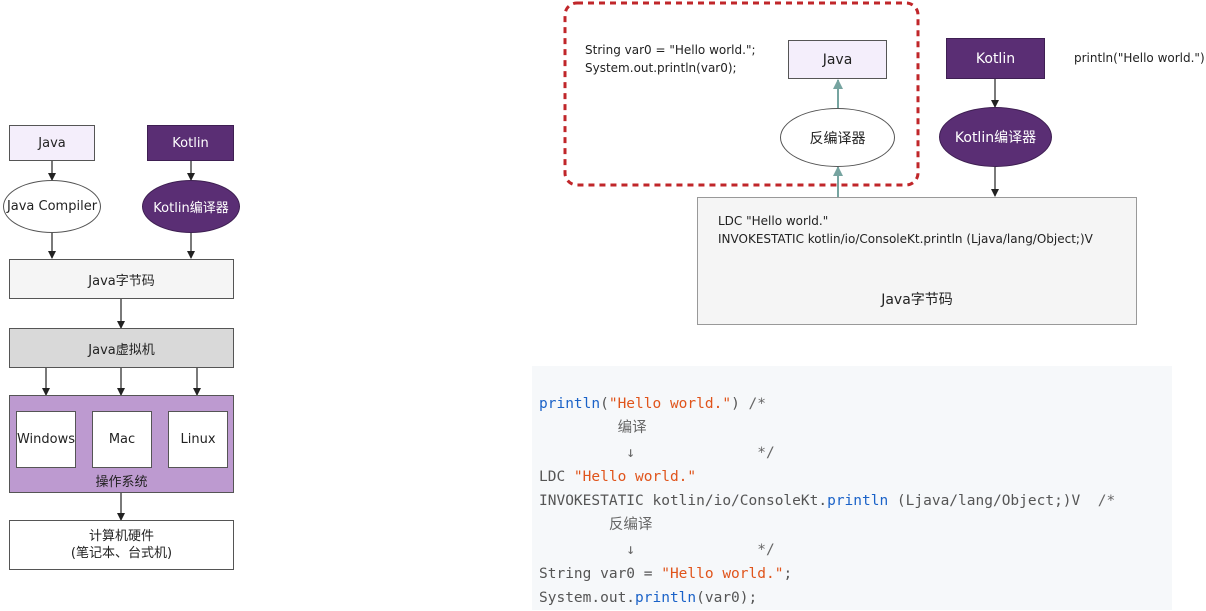 This screenshot has width=1206, height=611. What do you see at coordinates (855, 477) in the screenshot?
I see `code-line-4: LDC "Hello world."` at bounding box center [855, 477].